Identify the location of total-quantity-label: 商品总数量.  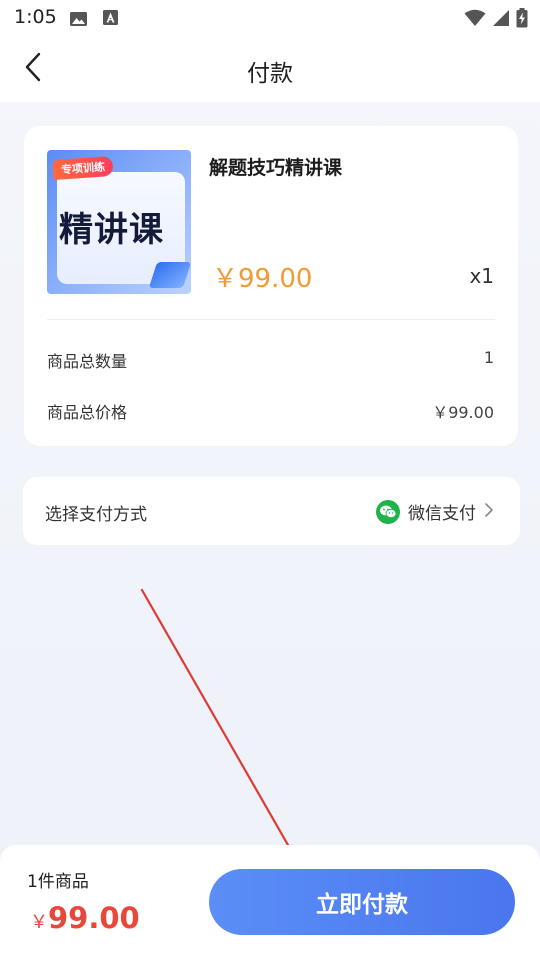
(87, 361).